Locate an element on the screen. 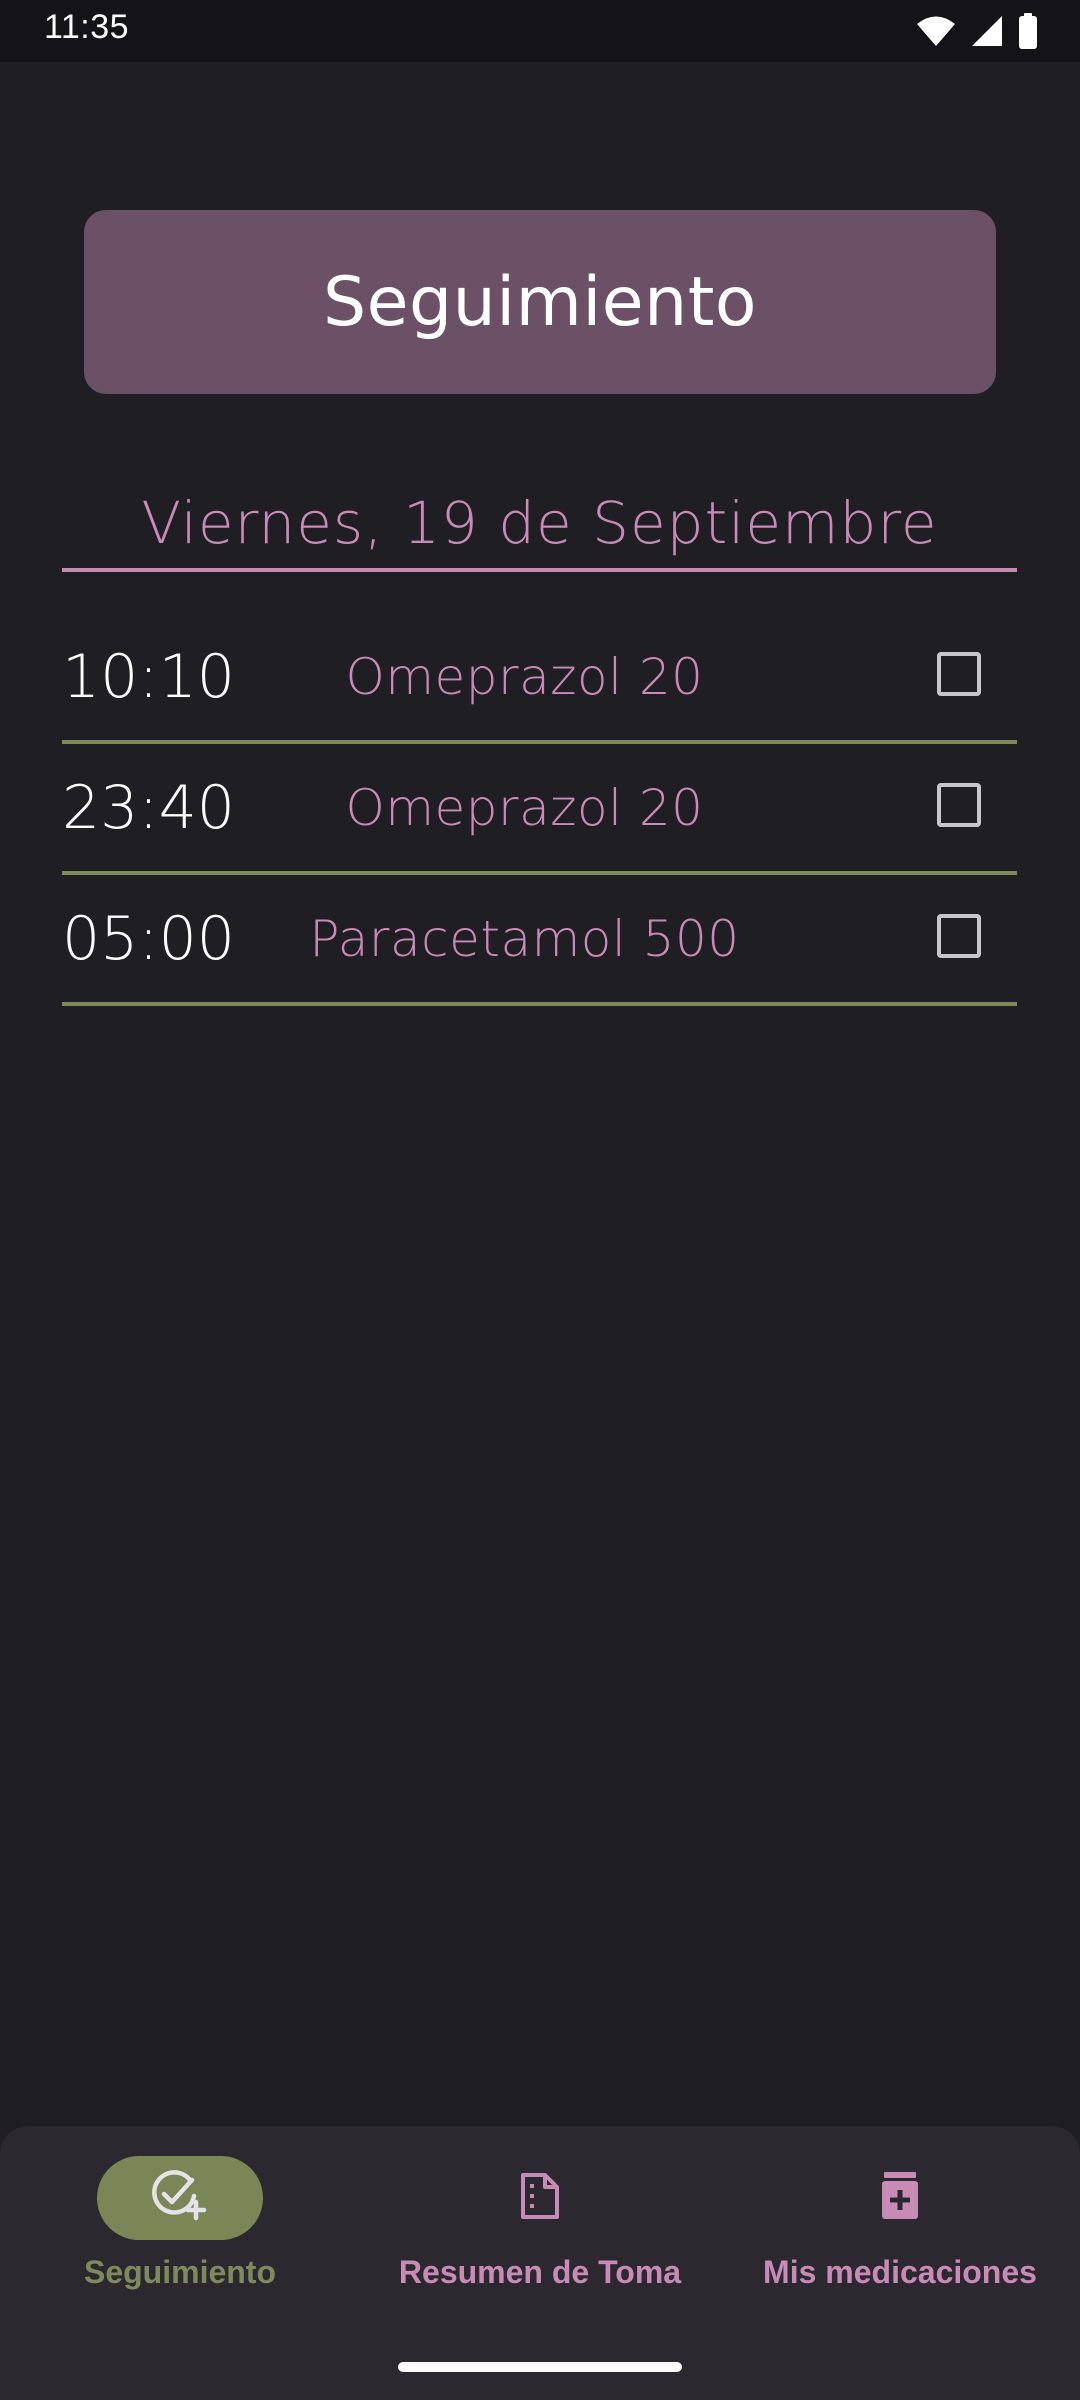 The width and height of the screenshot is (1080, 2400). nav-label: Resumen de Toma is located at coordinates (540, 2272).